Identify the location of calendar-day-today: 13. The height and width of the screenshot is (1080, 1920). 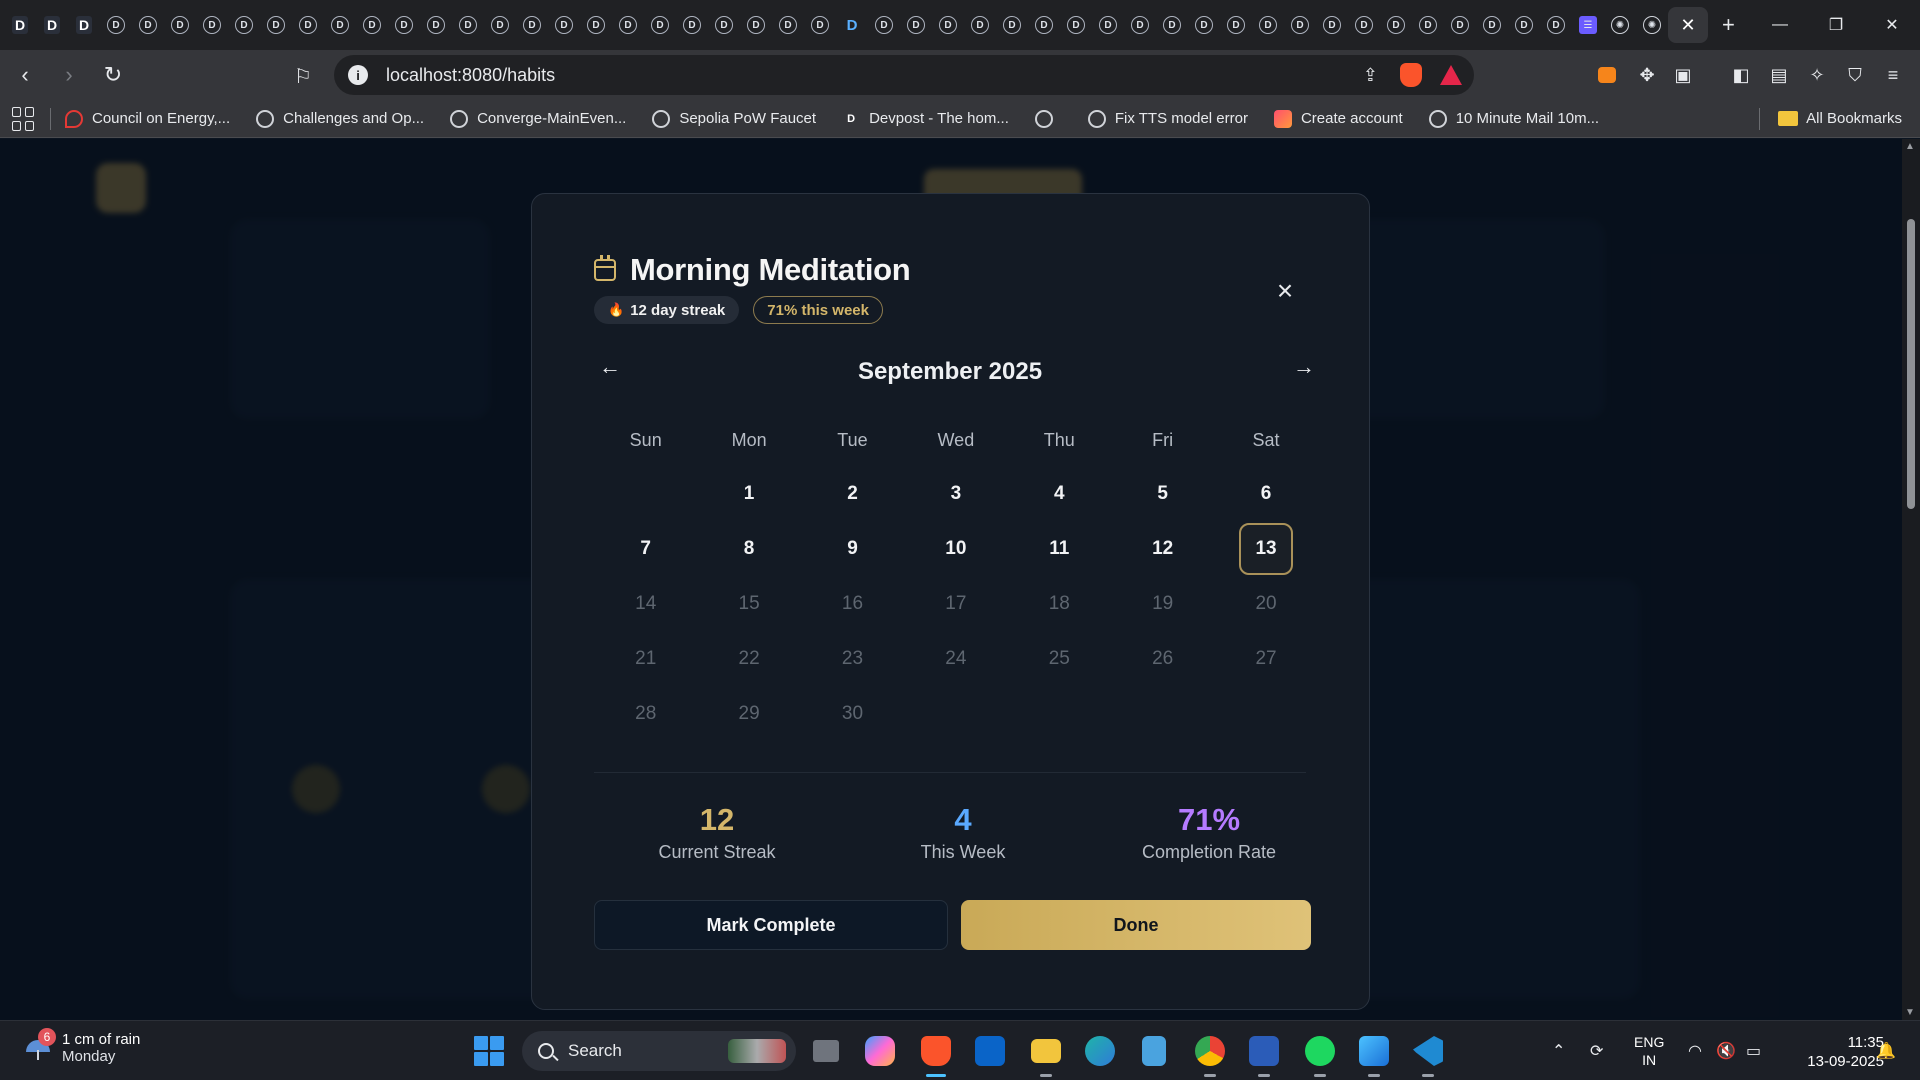
(1265, 548).